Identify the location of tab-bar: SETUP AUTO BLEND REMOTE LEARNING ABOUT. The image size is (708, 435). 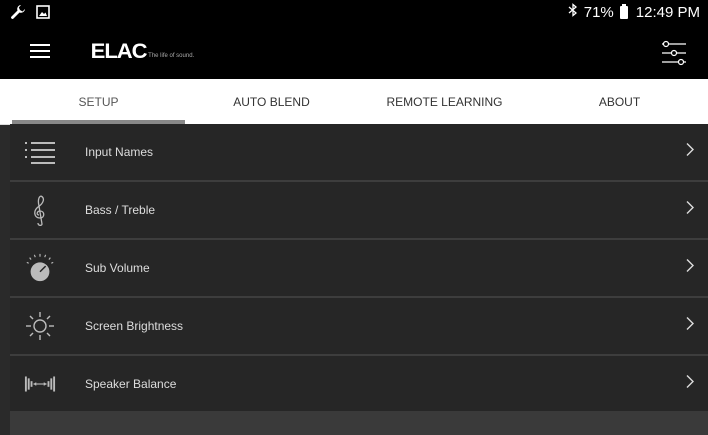
(354, 102).